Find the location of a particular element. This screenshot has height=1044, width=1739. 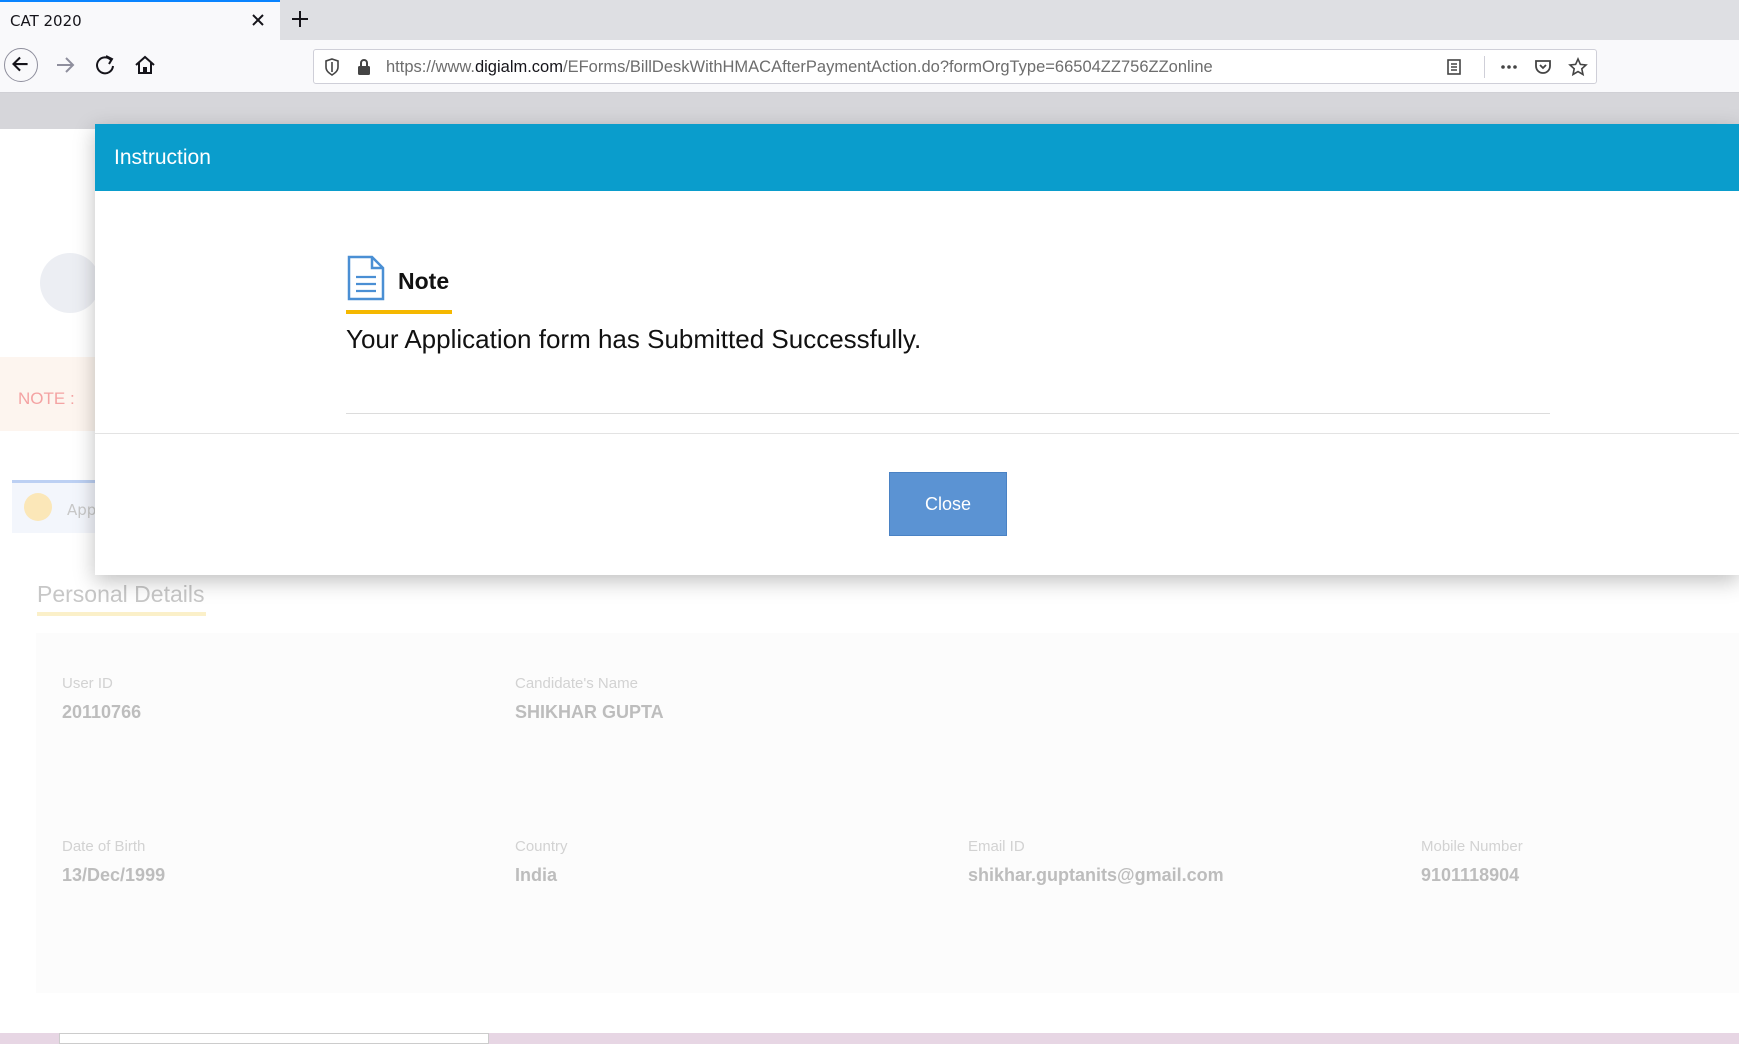

back-button is located at coordinates (21, 65).